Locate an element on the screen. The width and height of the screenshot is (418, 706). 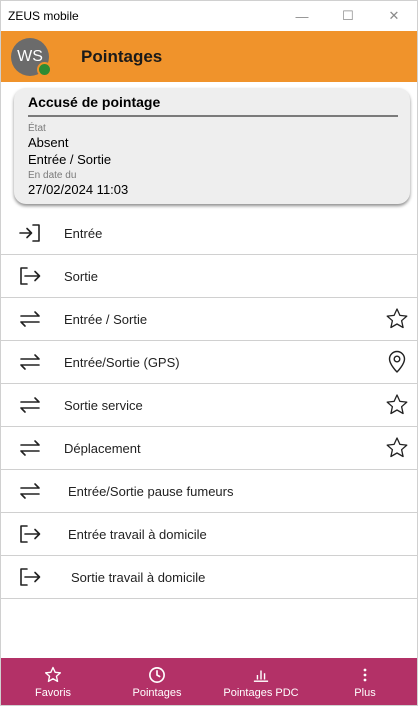
action-entree-sortie: Entrée / Sortie is located at coordinates (209, 319).